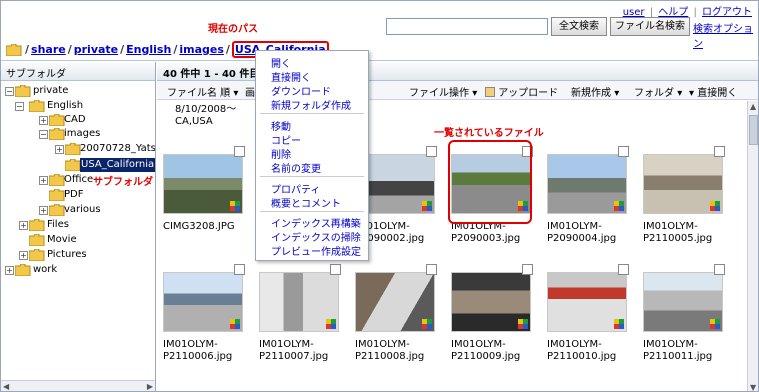 The image size is (759, 392). Describe the element at coordinates (594, 233) in the screenshot. I see `file-name: IM01OLYM- P2090004.jpg` at that location.